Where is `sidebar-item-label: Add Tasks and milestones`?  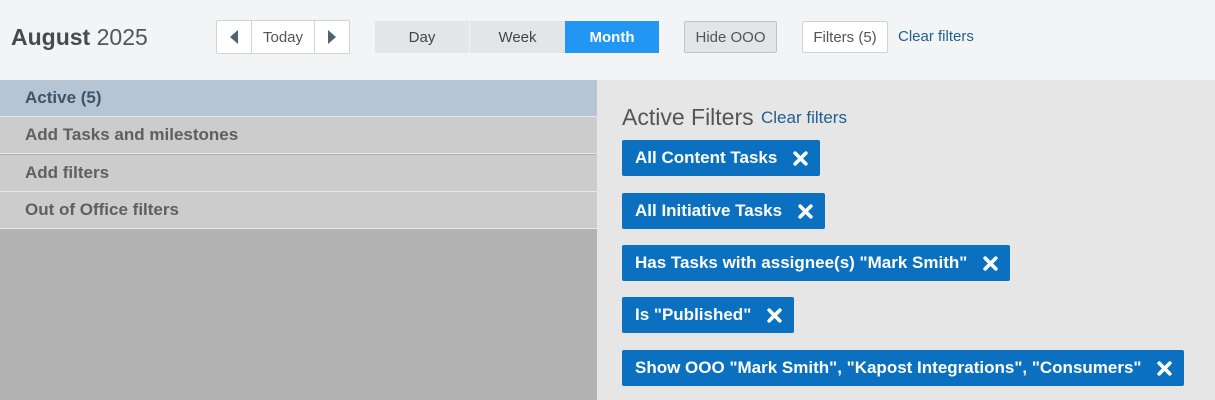
sidebar-item-label: Add Tasks and milestones is located at coordinates (132, 134).